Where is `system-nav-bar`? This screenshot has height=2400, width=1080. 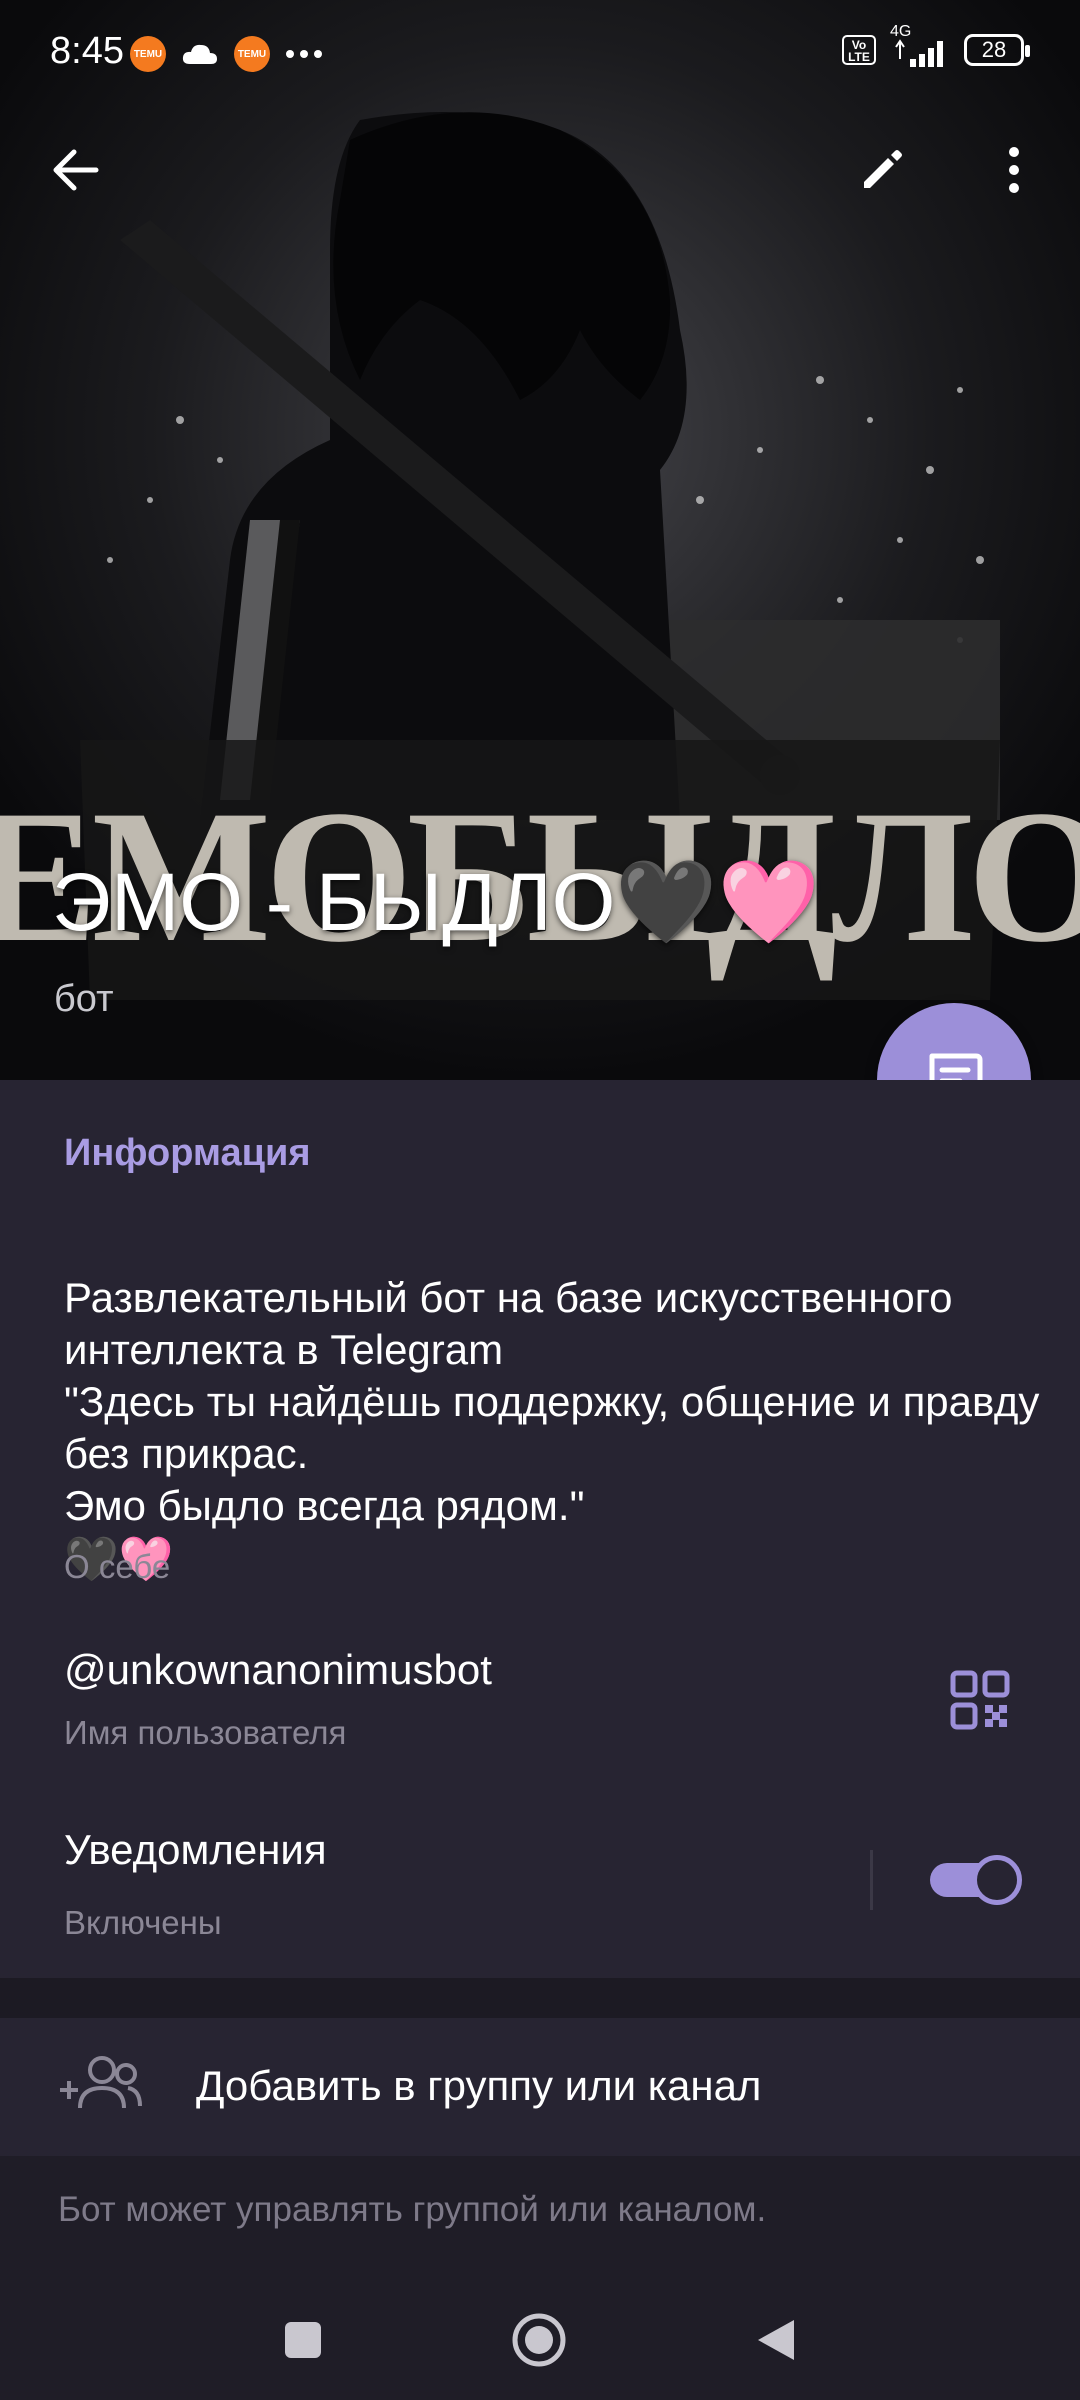
system-nav-bar is located at coordinates (540, 2335).